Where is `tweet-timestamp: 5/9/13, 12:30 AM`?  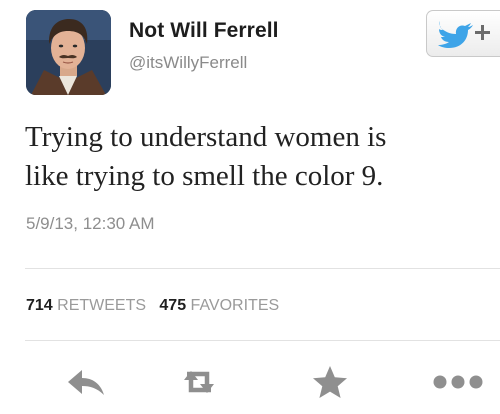 tweet-timestamp: 5/9/13, 12:30 AM is located at coordinates (90, 223).